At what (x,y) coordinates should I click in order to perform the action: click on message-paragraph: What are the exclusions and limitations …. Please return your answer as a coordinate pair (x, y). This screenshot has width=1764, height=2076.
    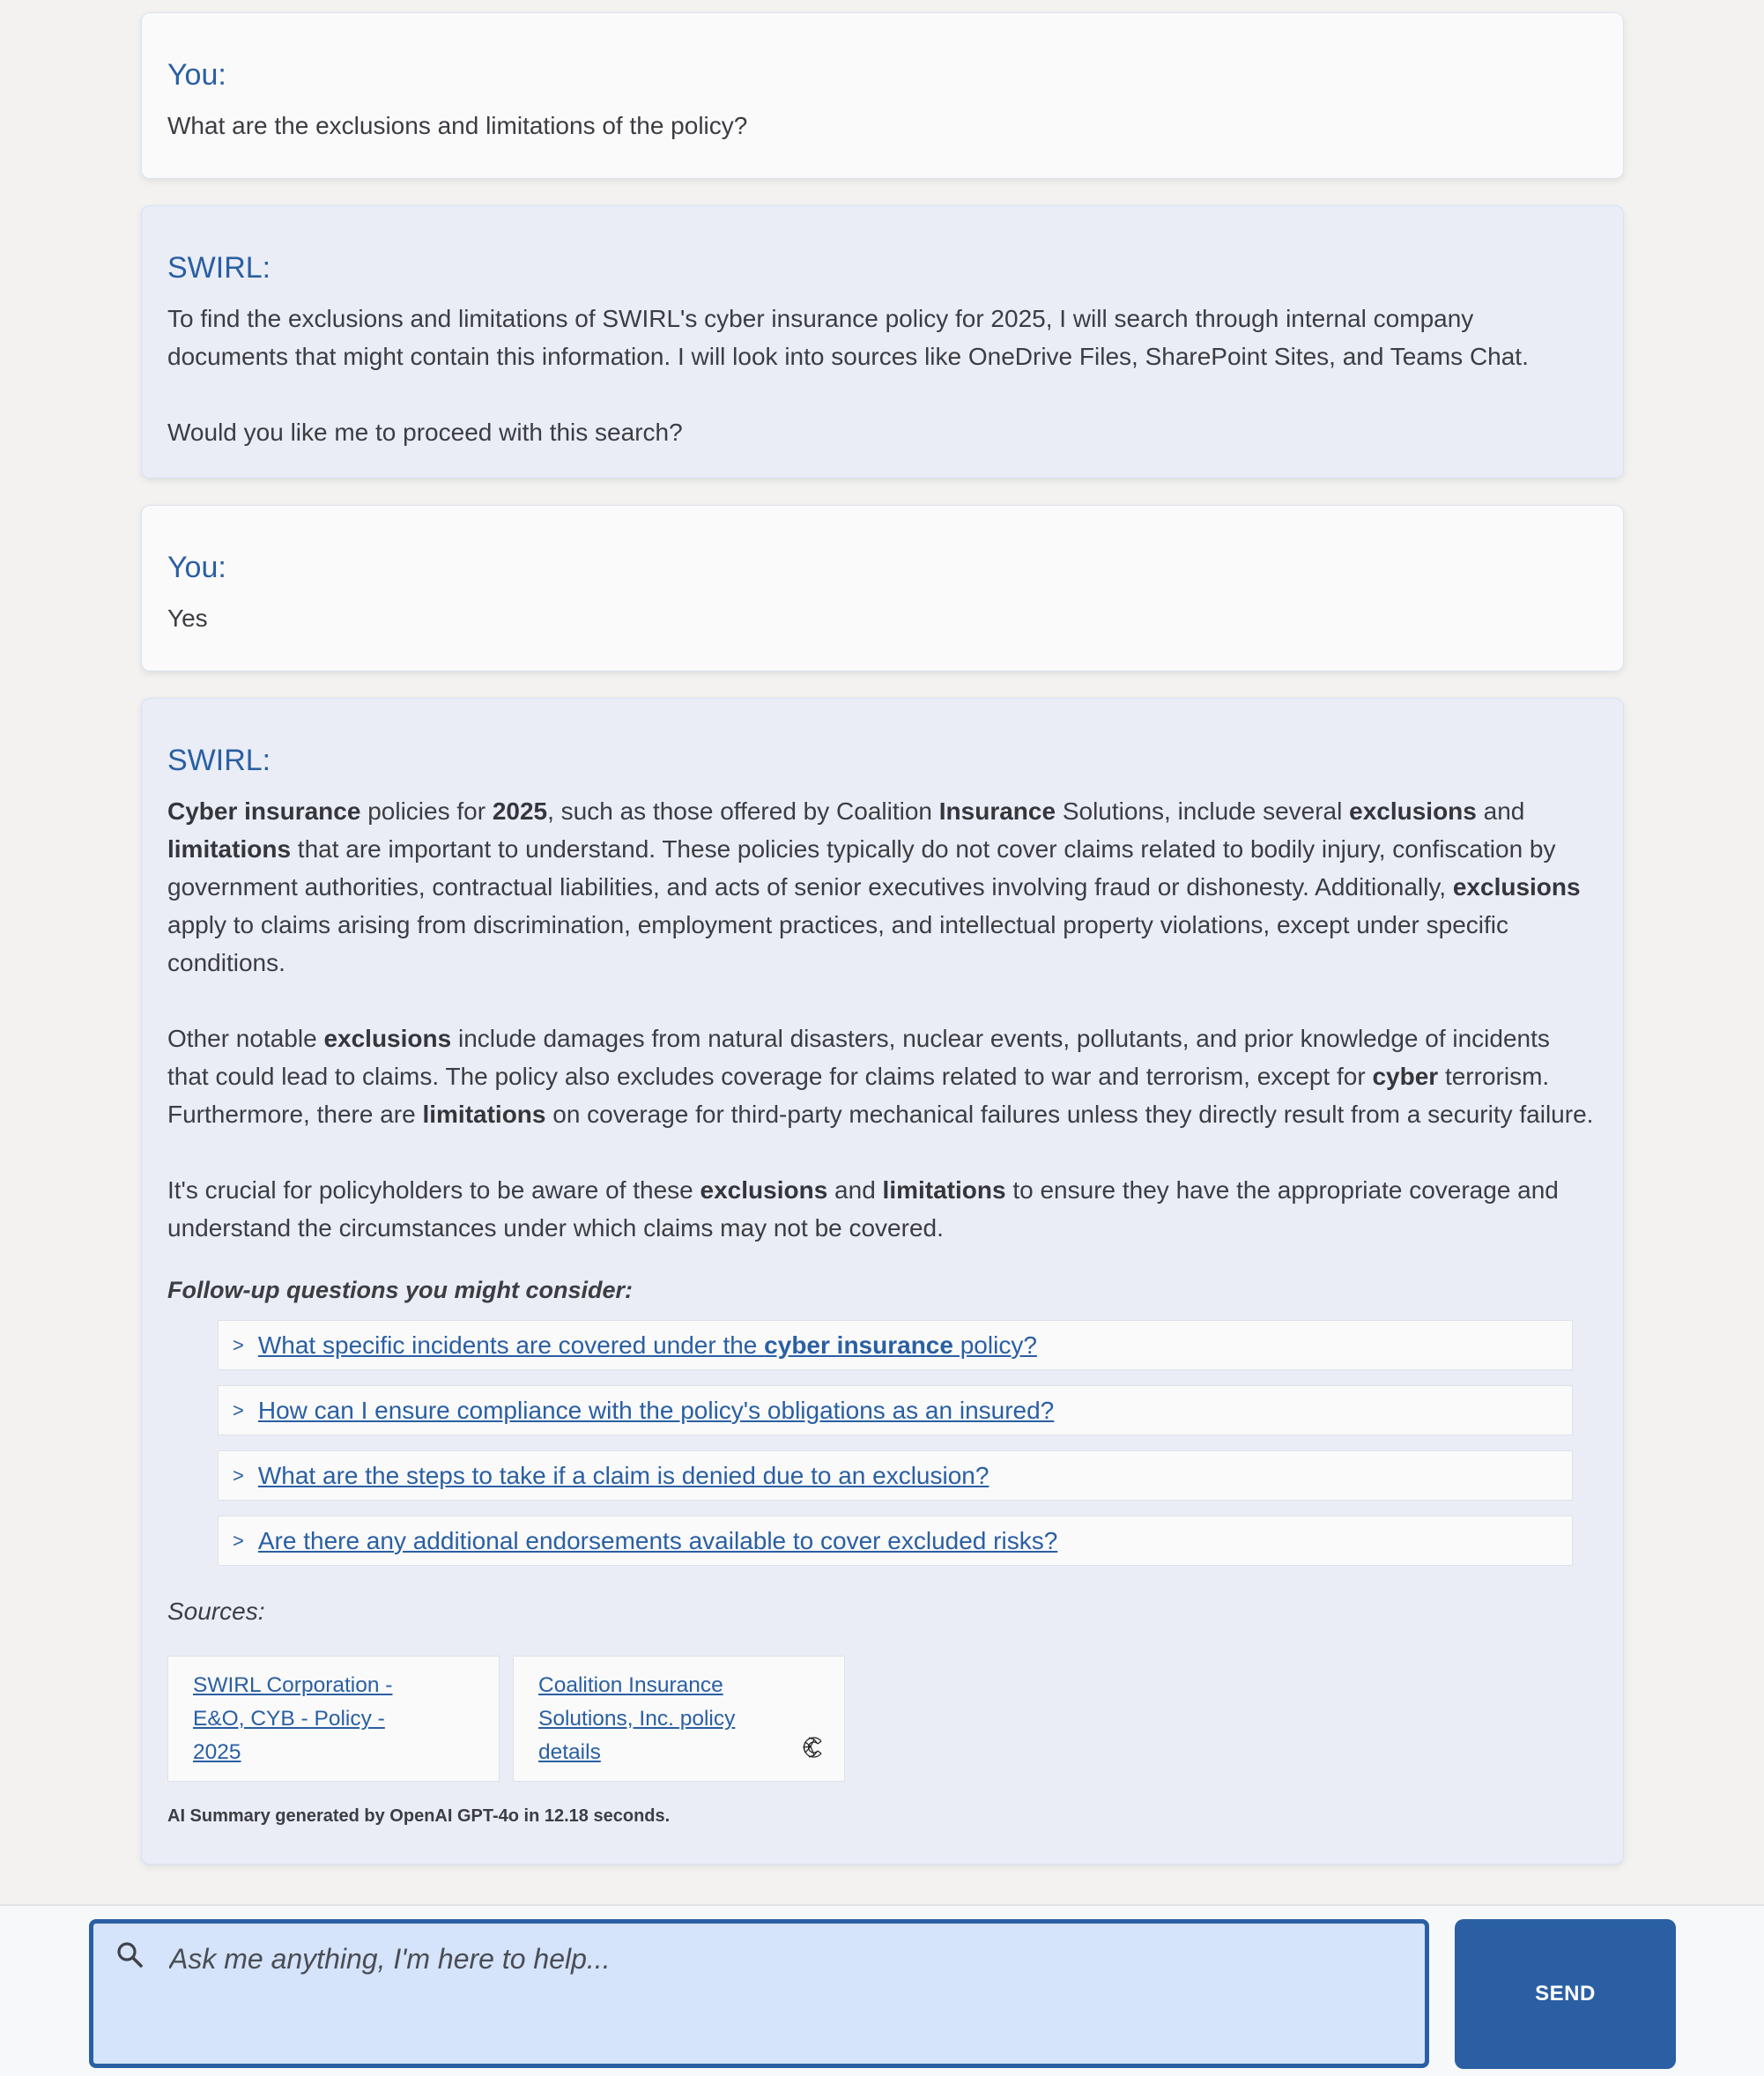
    Looking at the image, I should click on (882, 126).